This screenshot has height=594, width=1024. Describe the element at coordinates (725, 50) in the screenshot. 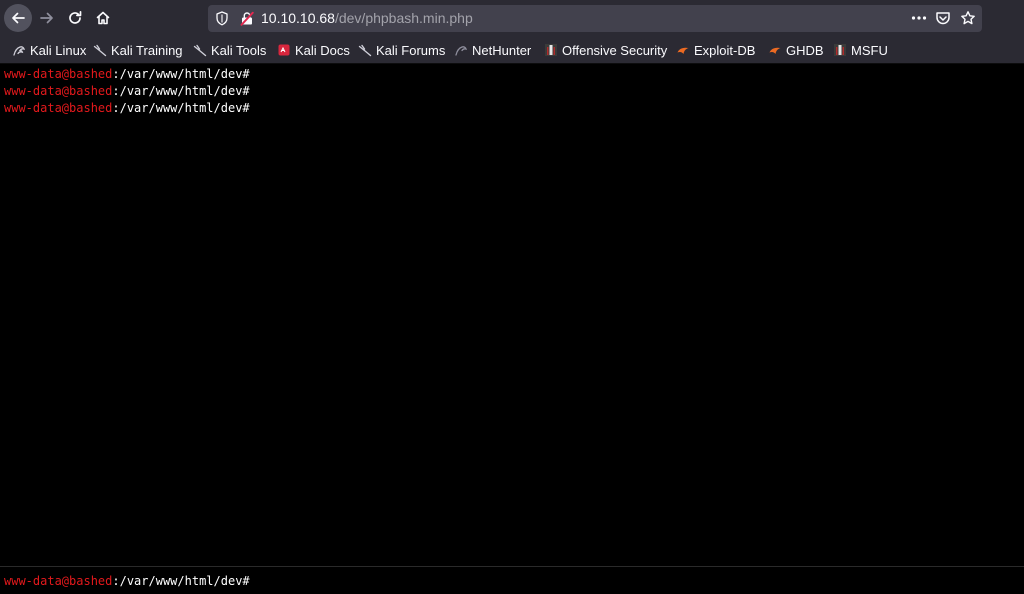

I see `bookmark-label: Exploit-DB` at that location.